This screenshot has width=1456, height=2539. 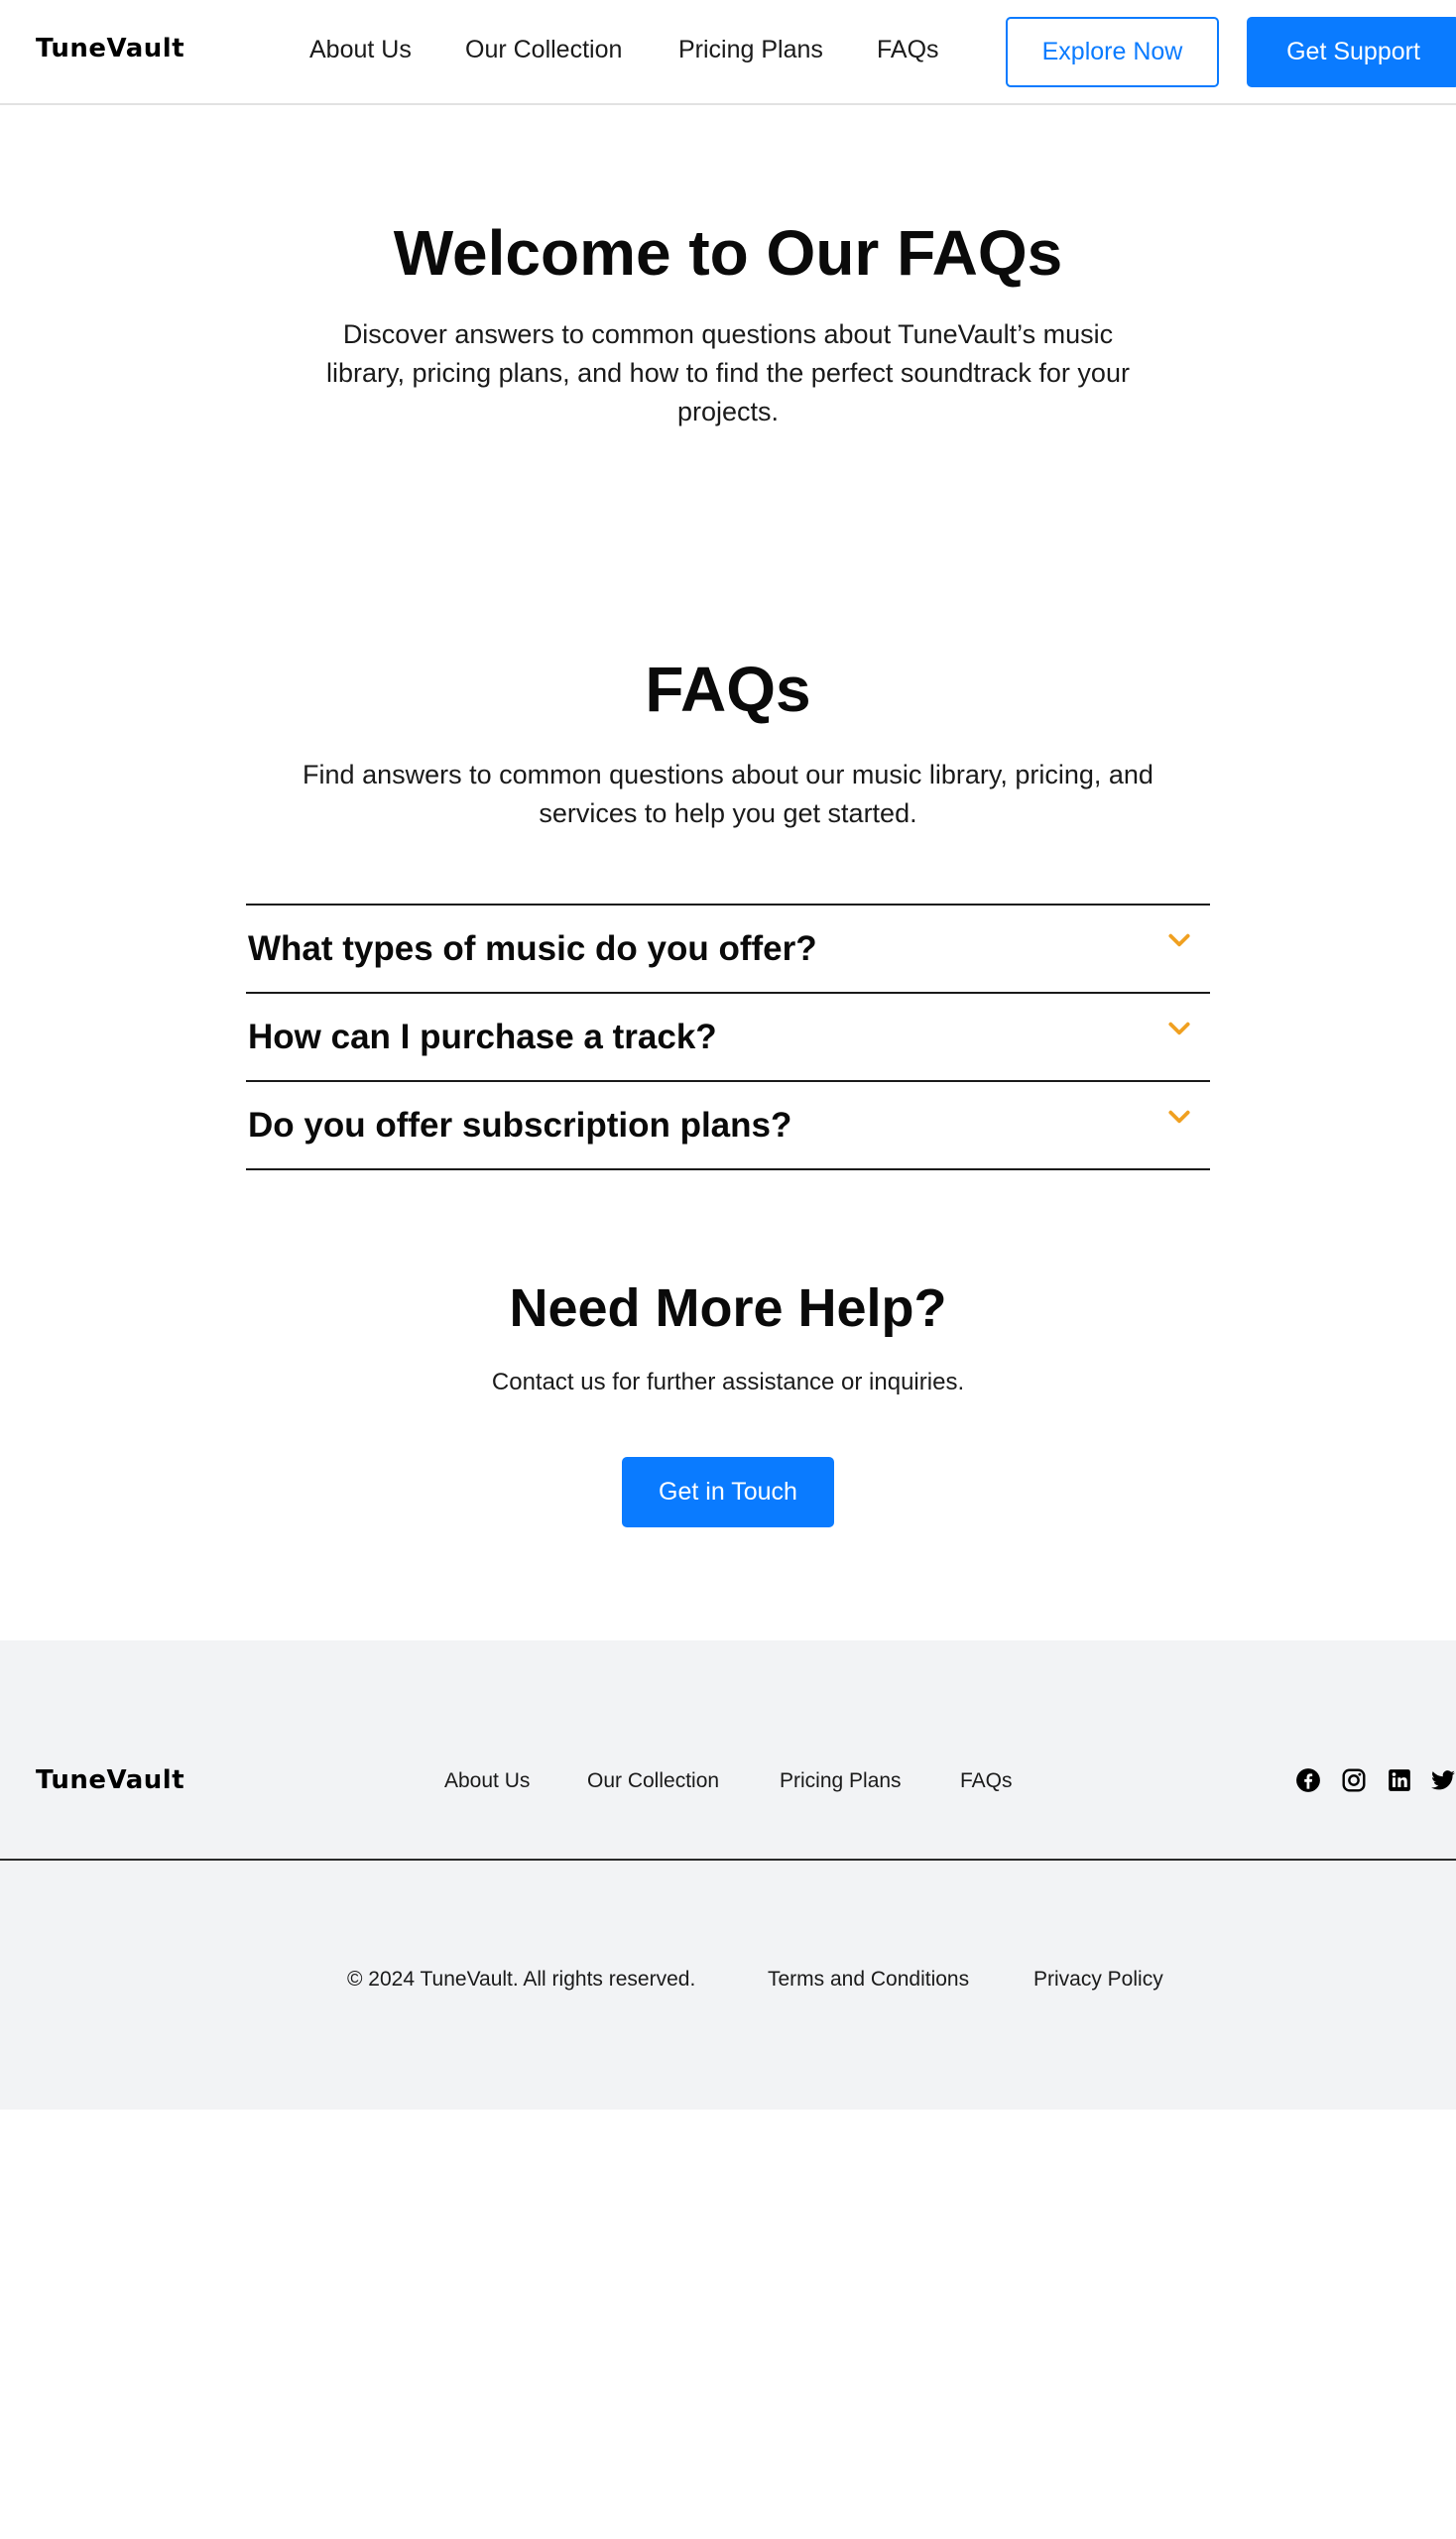 What do you see at coordinates (653, 1781) in the screenshot?
I see `footer-link-our-collection: Our Collection` at bounding box center [653, 1781].